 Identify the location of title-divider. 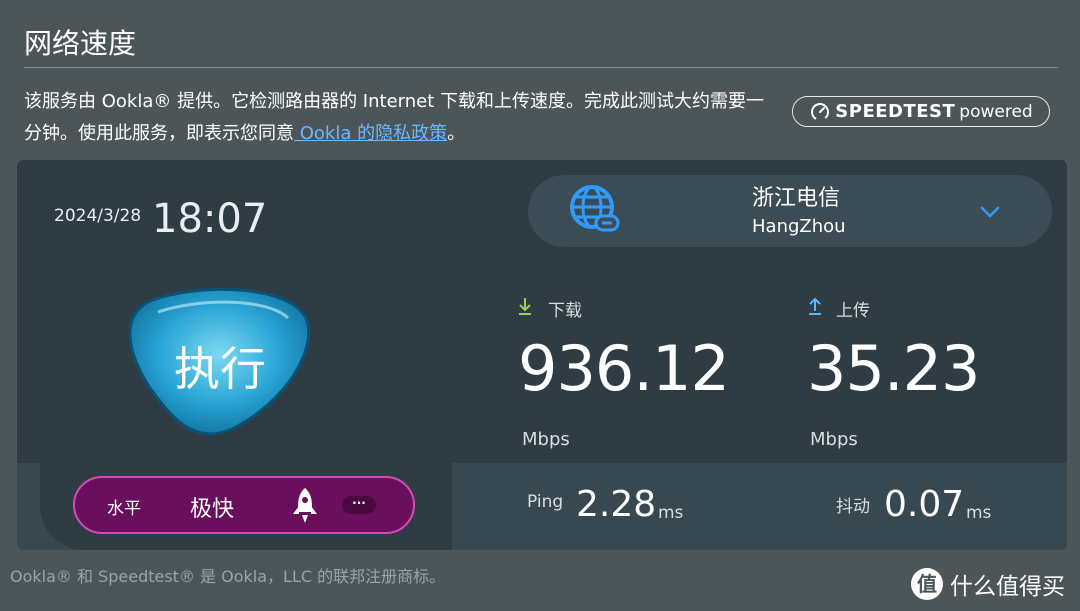
(541, 67).